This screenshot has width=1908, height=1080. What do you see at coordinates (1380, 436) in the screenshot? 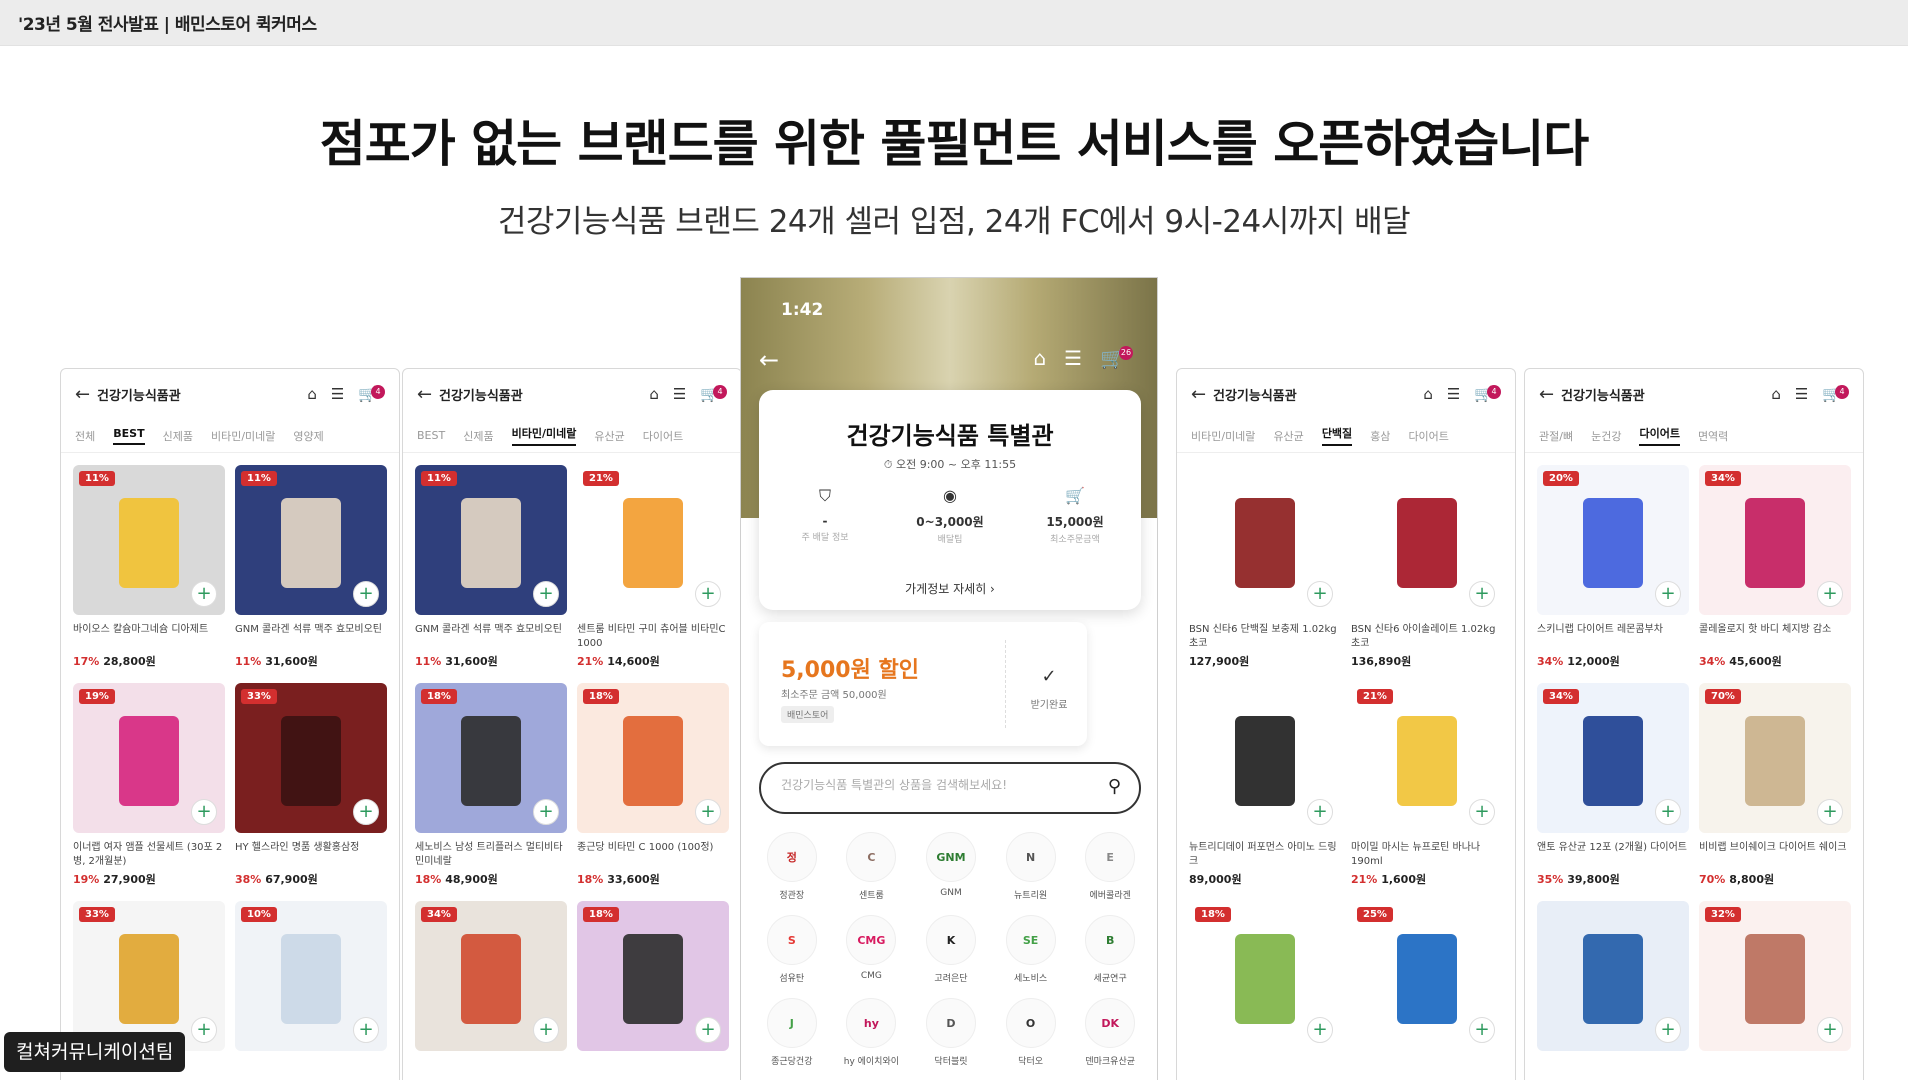
I see `category-tab: 홍삼` at bounding box center [1380, 436].